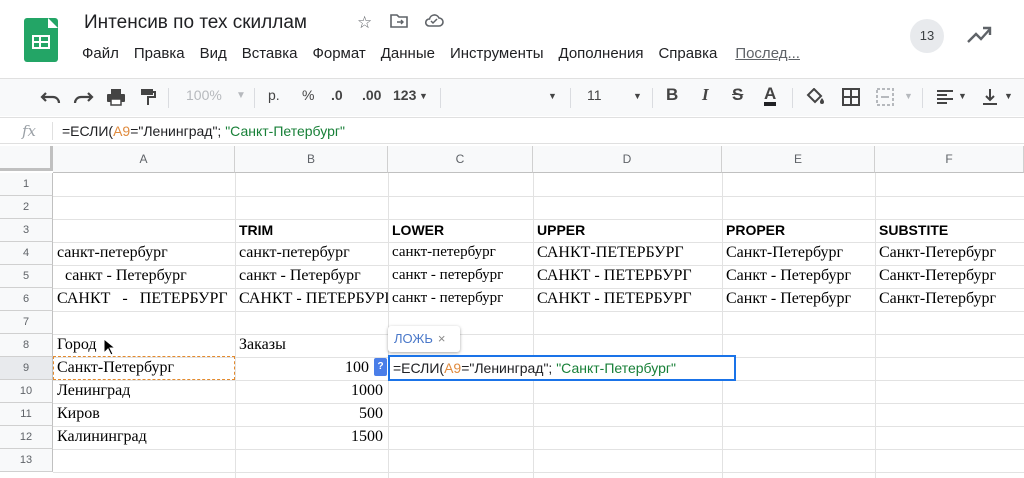 This screenshot has width=1024, height=478. What do you see at coordinates (798, 299) in the screenshot?
I see `cell-e6: Санкт - Петербург` at bounding box center [798, 299].